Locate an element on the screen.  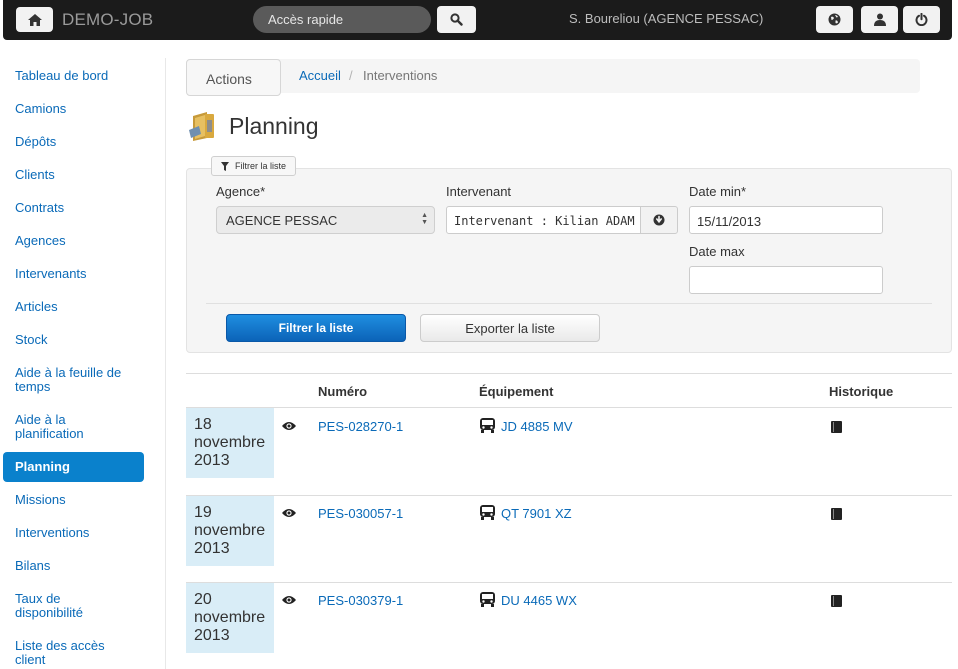
equipement-link: DU 4465 WX is located at coordinates (539, 600).